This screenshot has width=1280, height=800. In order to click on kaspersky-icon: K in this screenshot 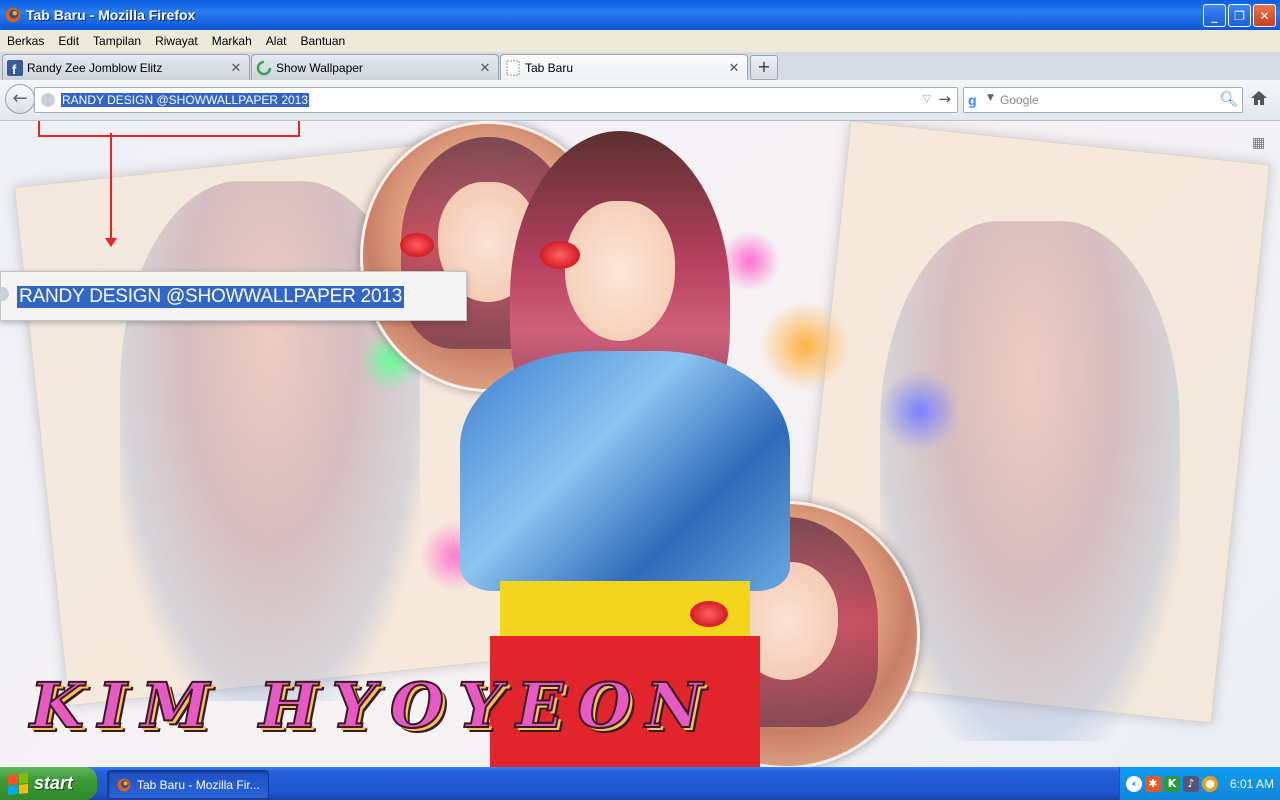, I will do `click(1172, 783)`.